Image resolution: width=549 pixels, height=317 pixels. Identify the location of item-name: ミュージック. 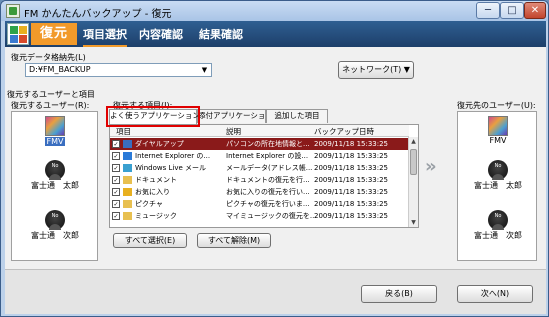
(156, 216).